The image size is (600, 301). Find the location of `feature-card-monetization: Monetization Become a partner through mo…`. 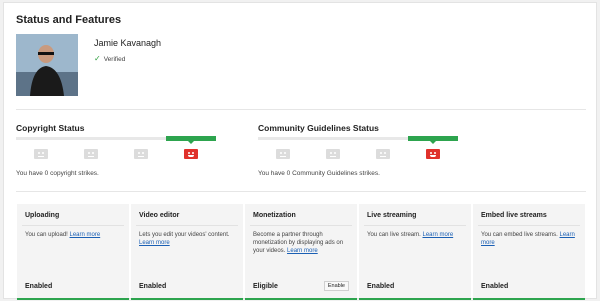

feature-card-monetization: Monetization Become a partner through mo… is located at coordinates (301, 252).